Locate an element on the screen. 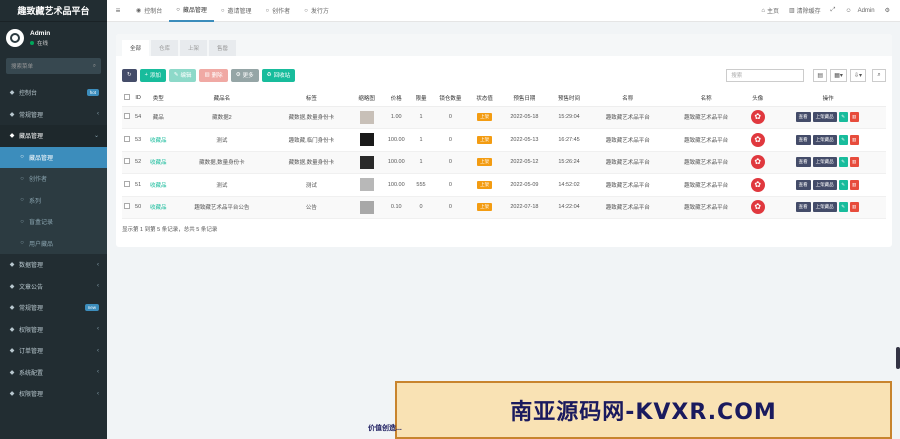  refresh-button: ↻ is located at coordinates (129, 75).